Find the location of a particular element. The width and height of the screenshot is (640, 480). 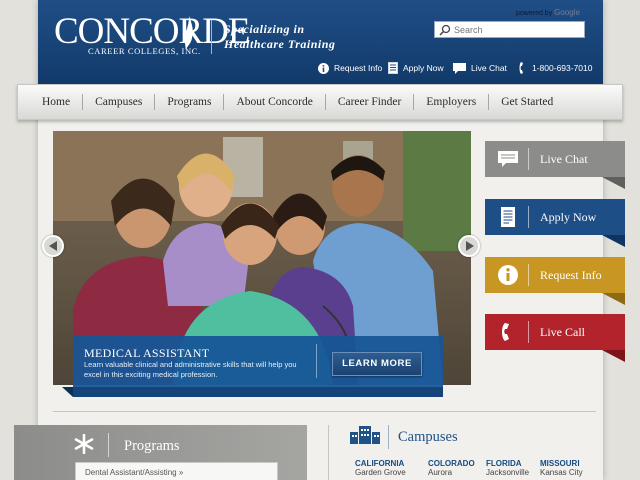

building-icon is located at coordinates (365, 435).